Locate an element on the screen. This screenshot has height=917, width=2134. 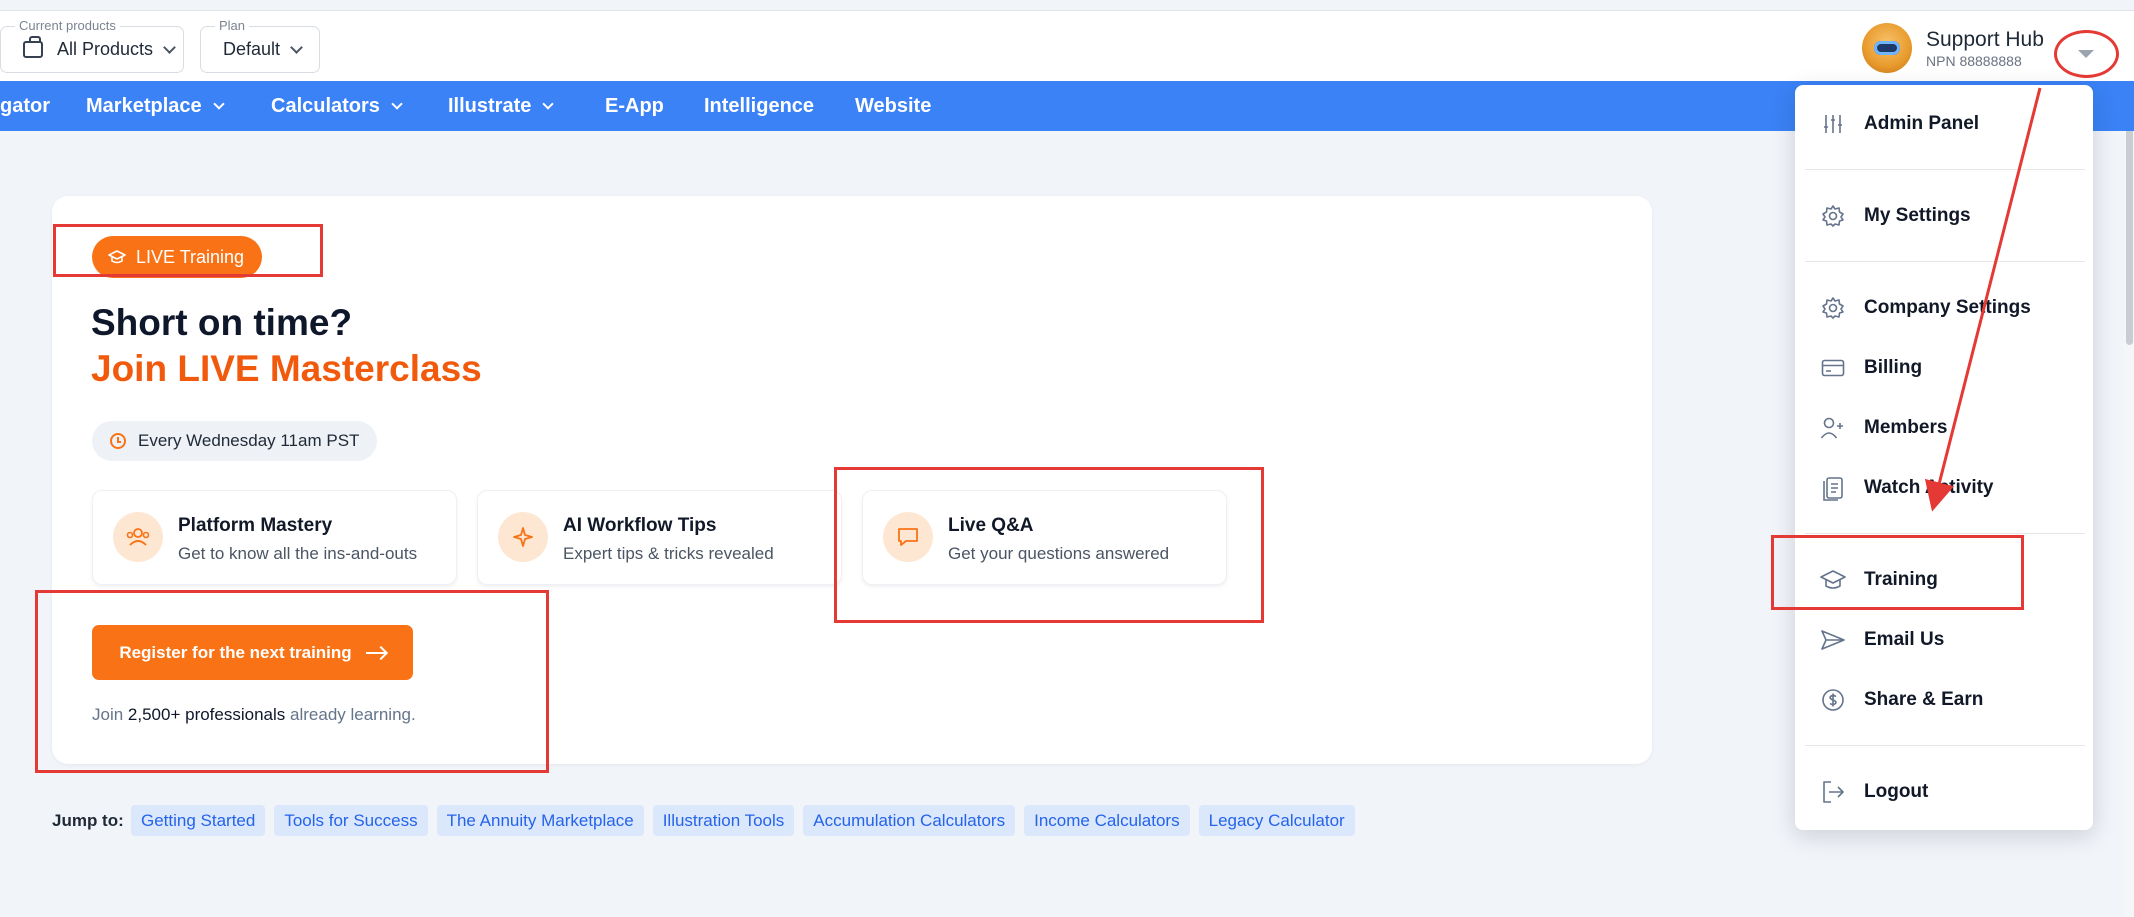
schedule-text: Every Wednesday 11am PST is located at coordinates (249, 440).